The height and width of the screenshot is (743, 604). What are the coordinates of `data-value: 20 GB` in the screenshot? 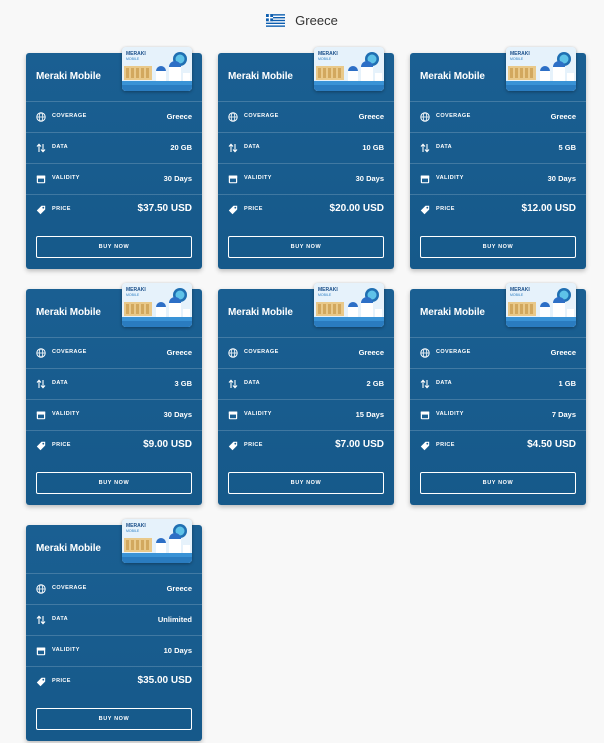 It's located at (181, 147).